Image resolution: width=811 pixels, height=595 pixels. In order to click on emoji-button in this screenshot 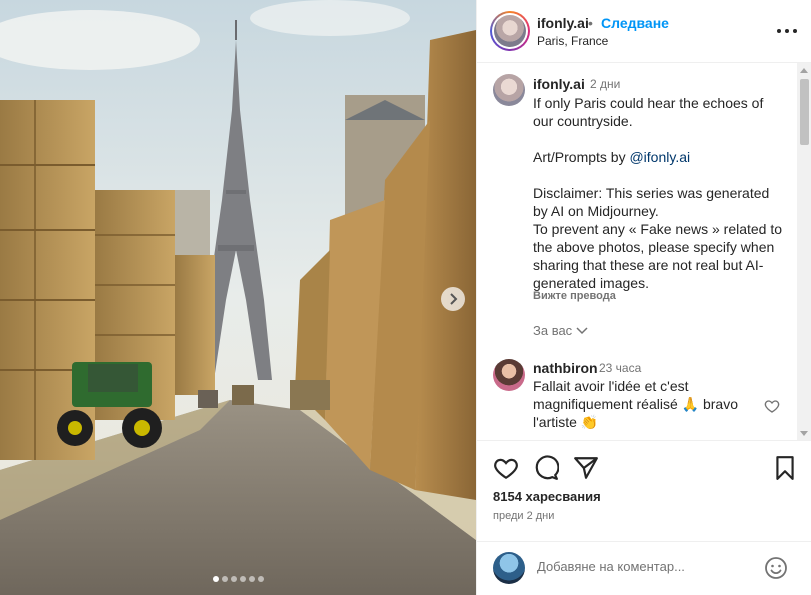, I will do `click(776, 568)`.